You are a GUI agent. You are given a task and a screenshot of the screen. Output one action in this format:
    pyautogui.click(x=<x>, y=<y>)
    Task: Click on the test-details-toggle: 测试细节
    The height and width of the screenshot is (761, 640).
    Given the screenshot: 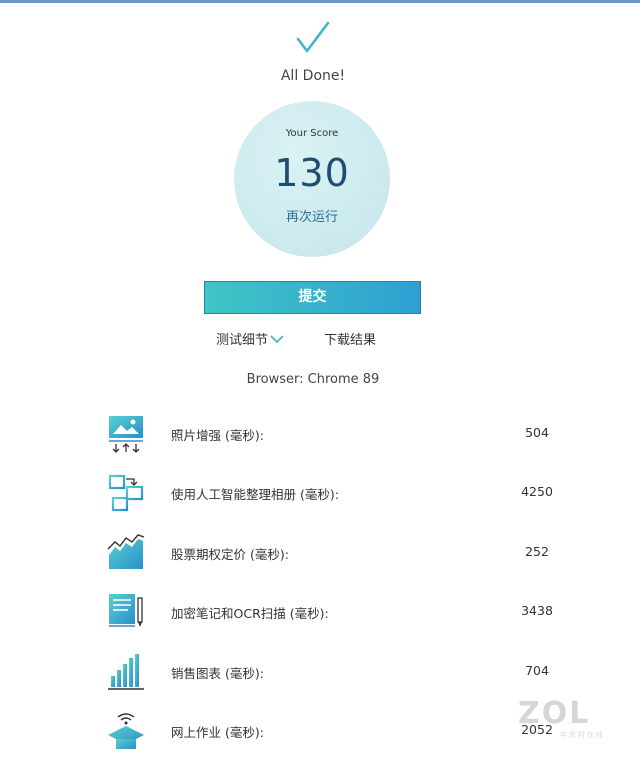 What is the action you would take?
    pyautogui.click(x=250, y=338)
    